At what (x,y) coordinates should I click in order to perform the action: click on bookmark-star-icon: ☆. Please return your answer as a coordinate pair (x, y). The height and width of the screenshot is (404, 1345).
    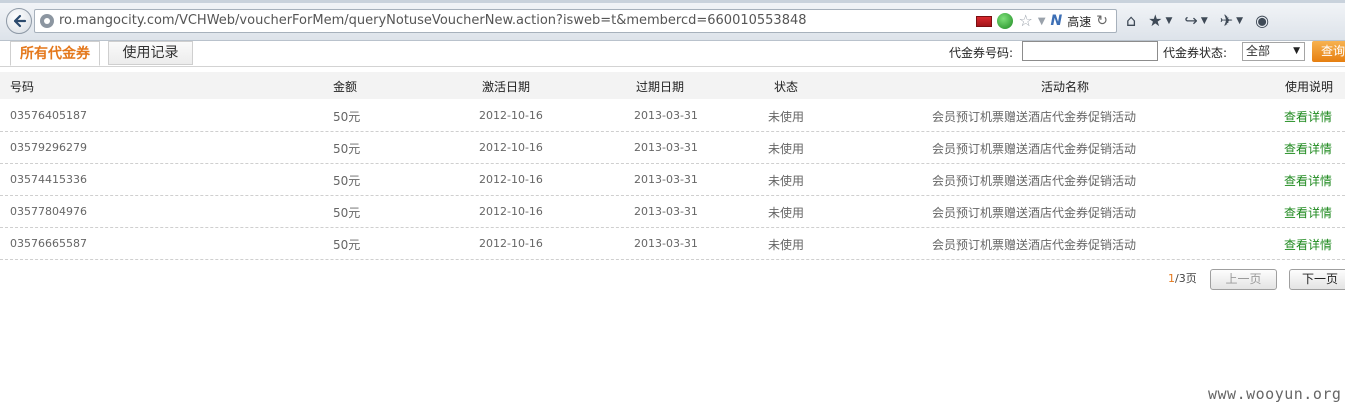
    Looking at the image, I should click on (1025, 21).